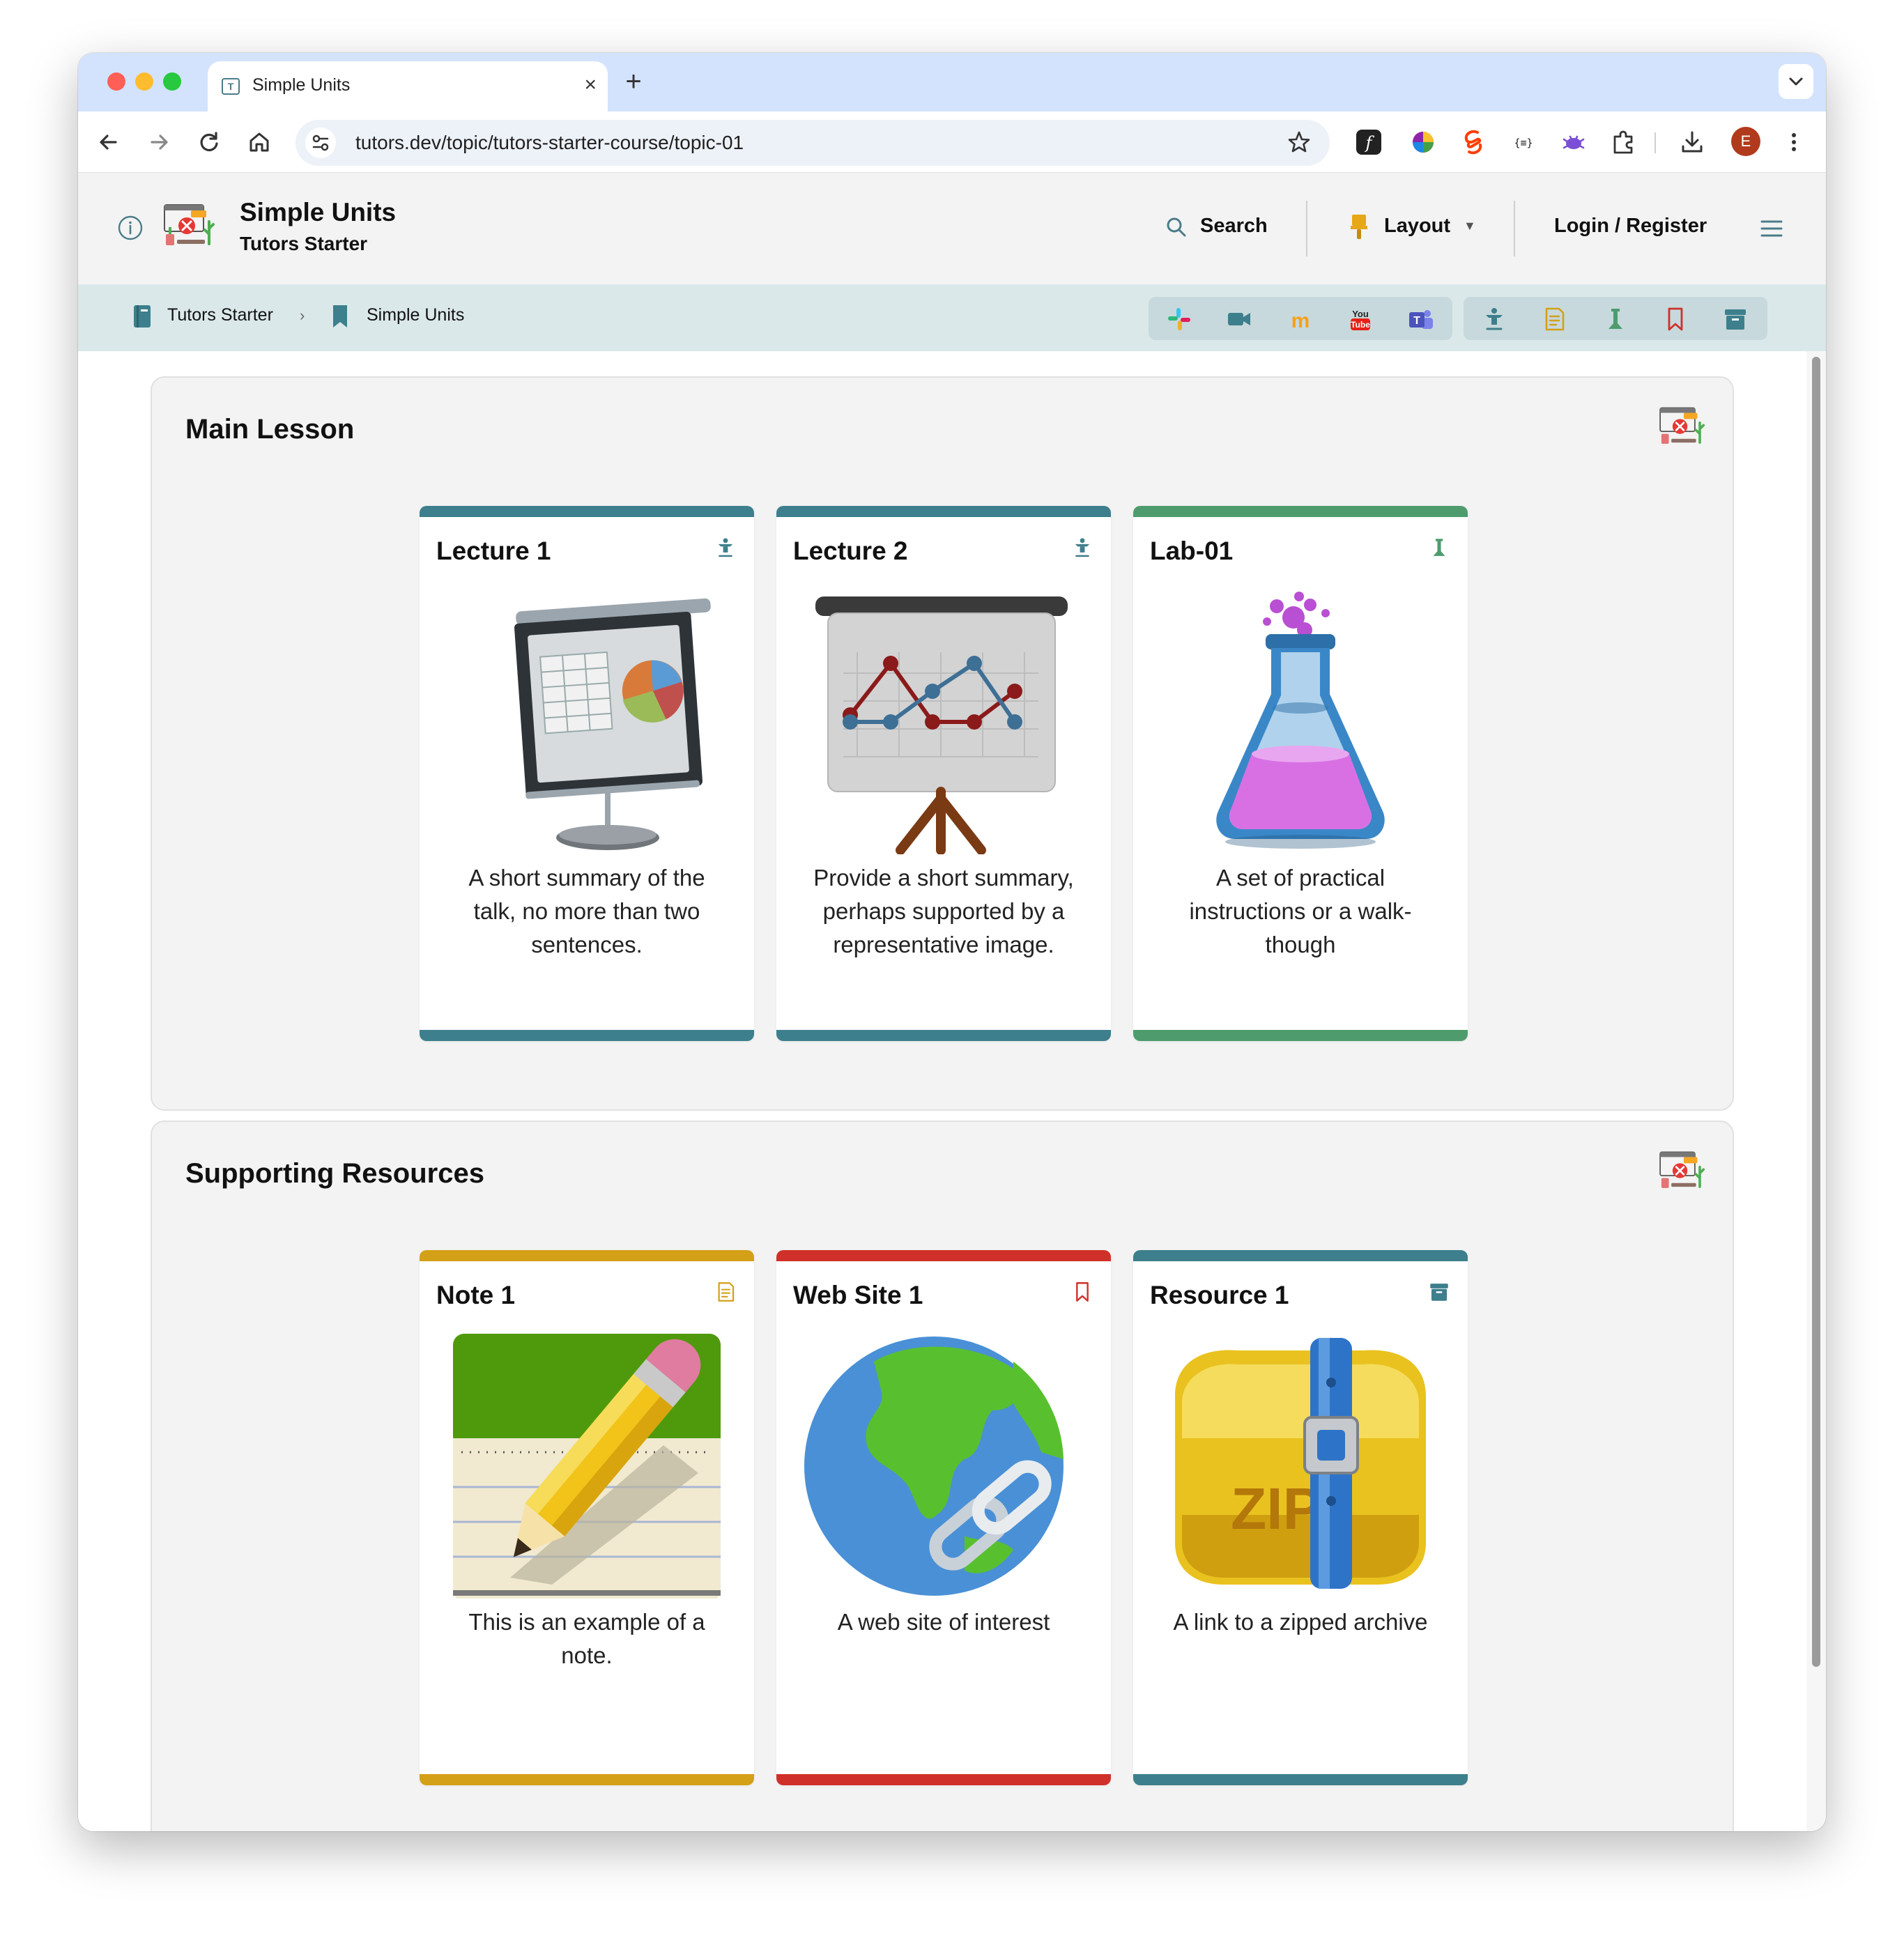  I want to click on reload-button, so click(209, 142).